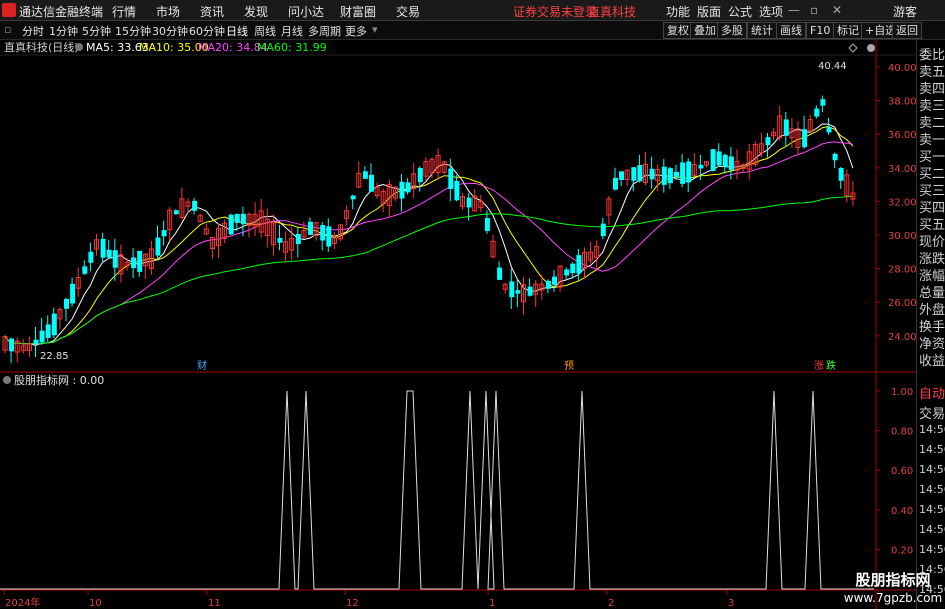 The height and width of the screenshot is (609, 945). What do you see at coordinates (292, 31) in the screenshot?
I see `tab-monthly: 月线` at bounding box center [292, 31].